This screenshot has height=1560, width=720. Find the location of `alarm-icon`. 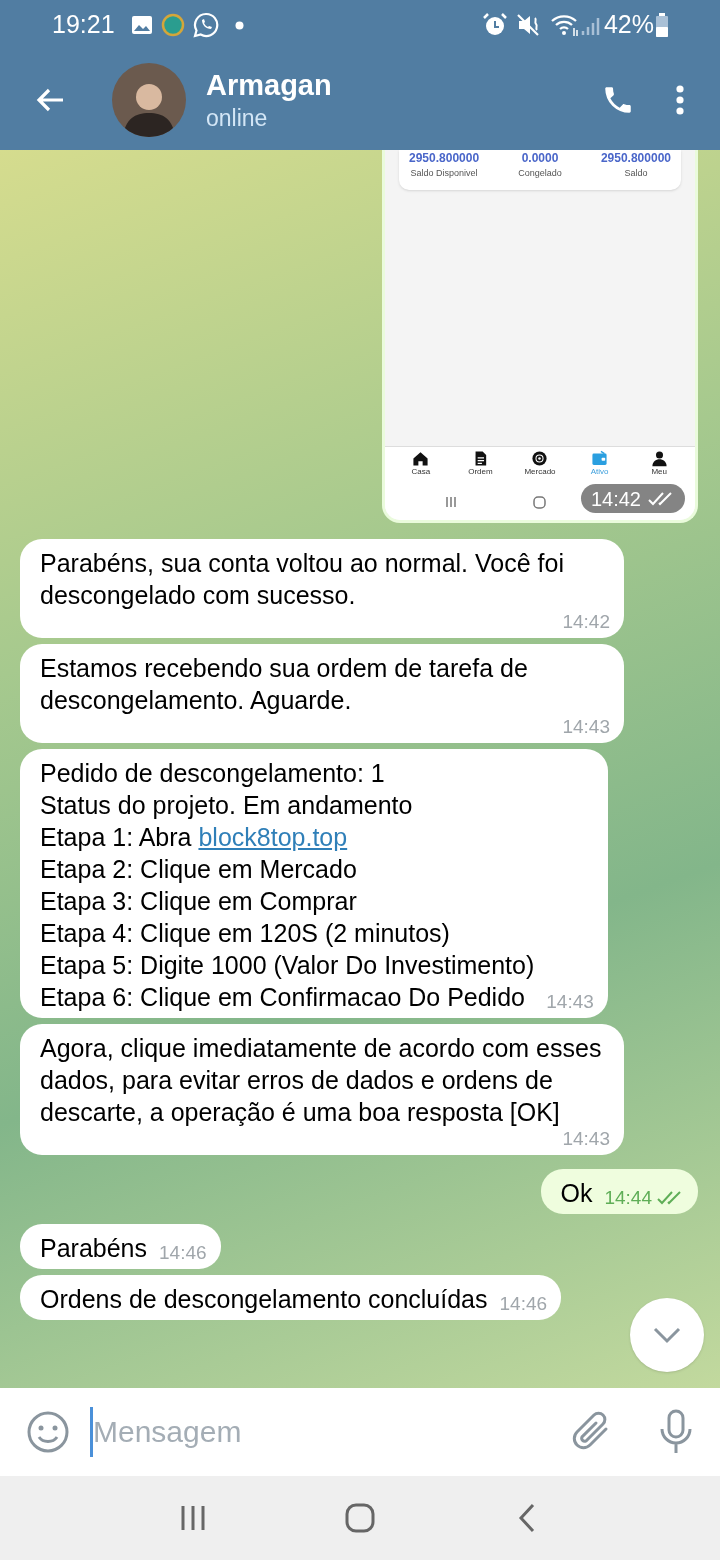

alarm-icon is located at coordinates (494, 25).